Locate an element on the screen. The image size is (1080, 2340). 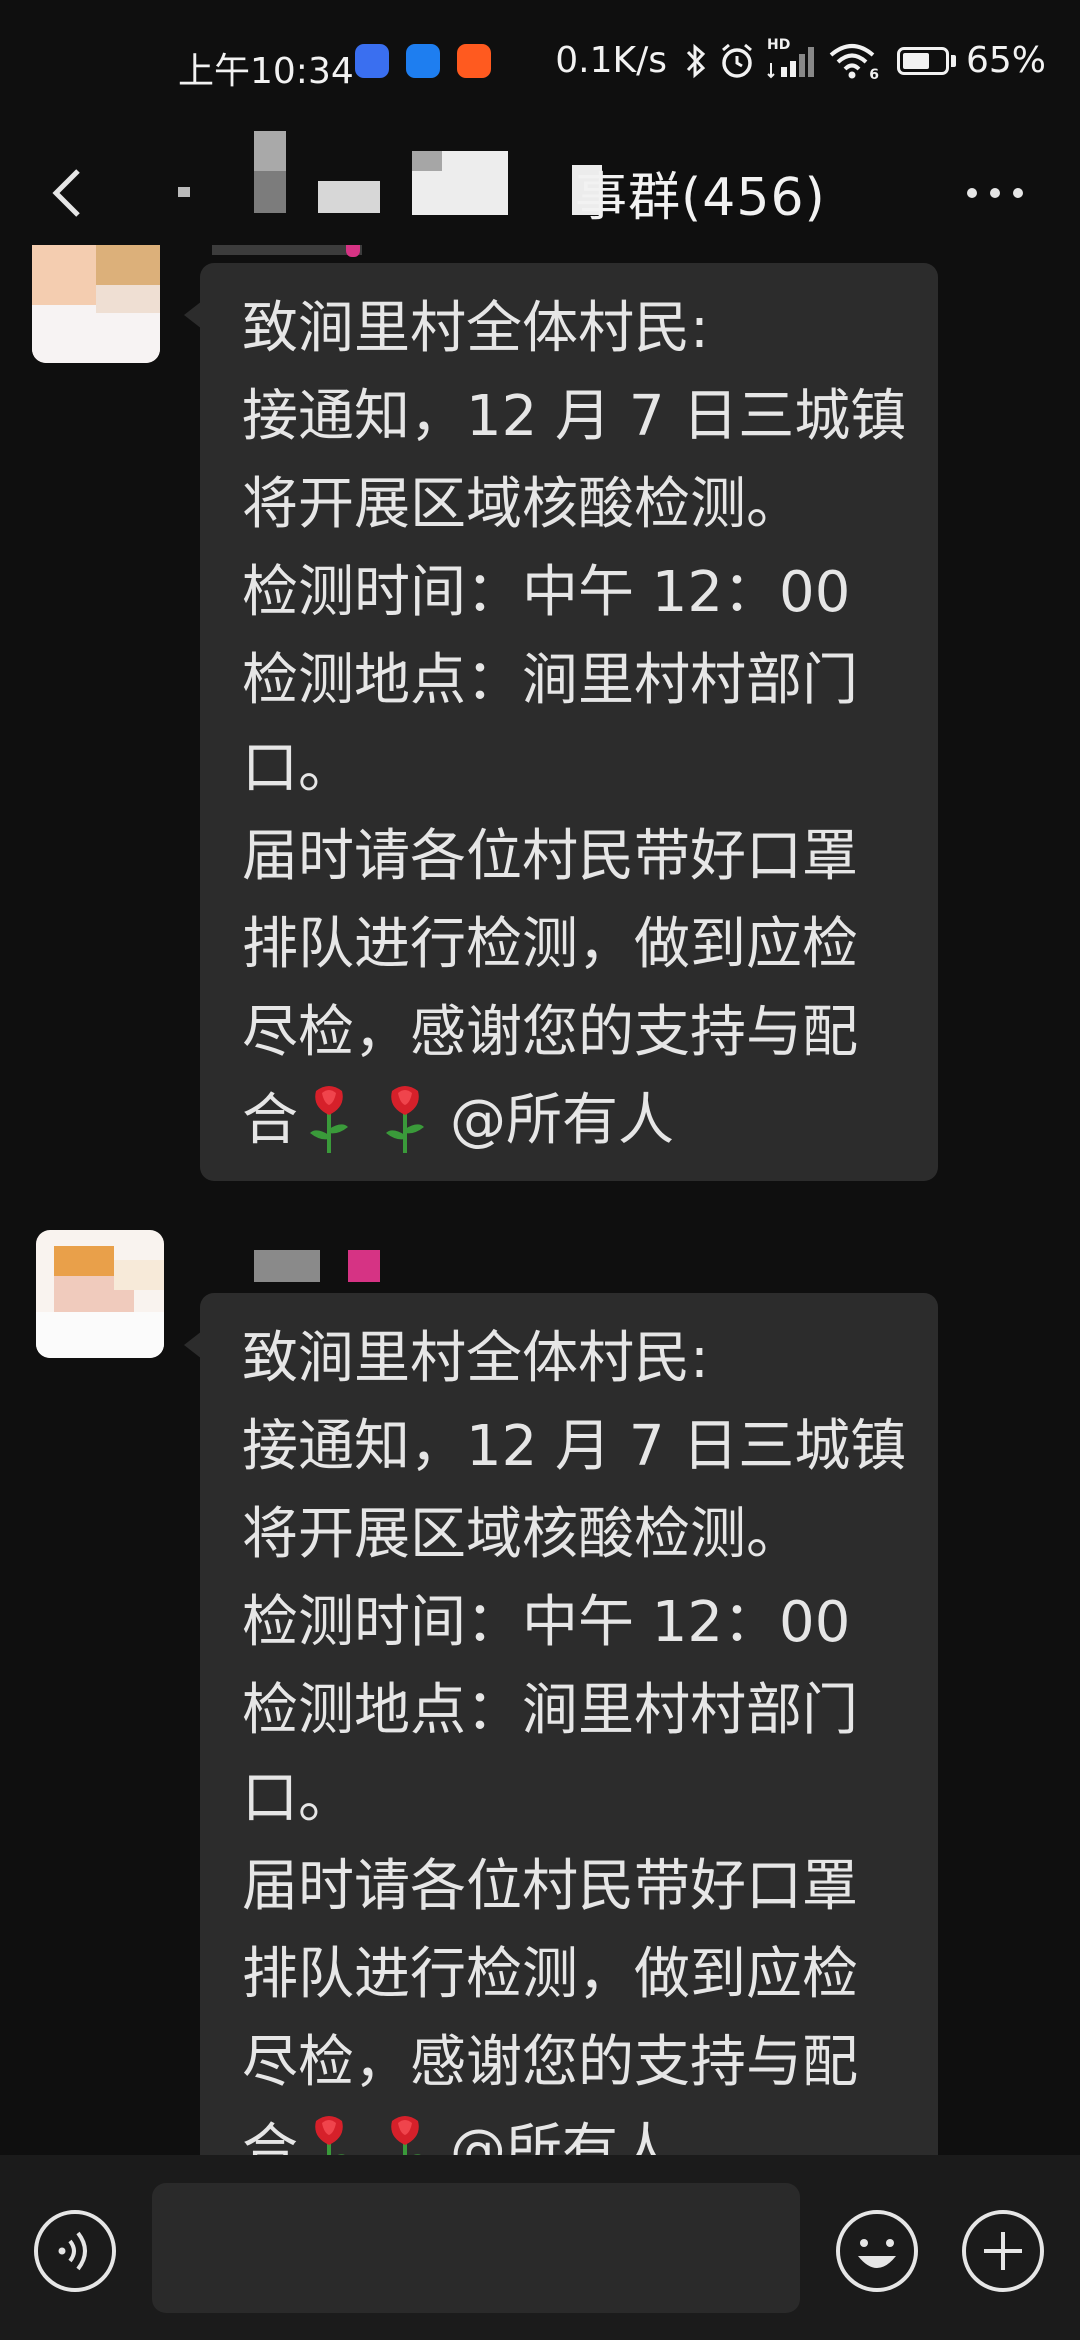
wifi-label: 6 is located at coordinates (874, 74).